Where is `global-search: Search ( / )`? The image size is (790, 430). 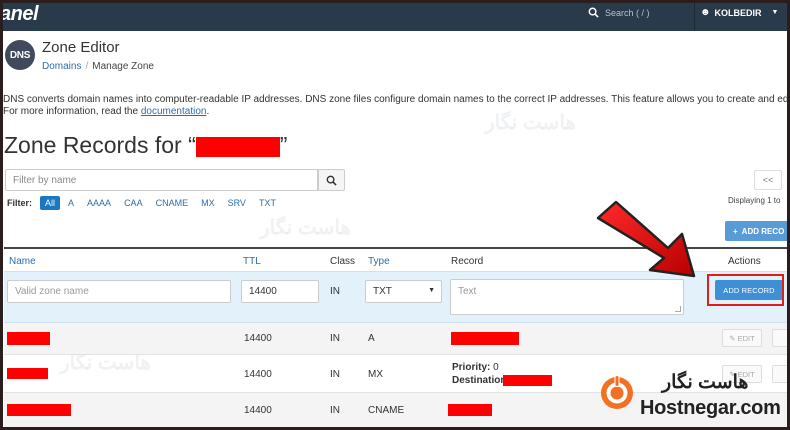
global-search: Search ( / ) is located at coordinates (619, 12).